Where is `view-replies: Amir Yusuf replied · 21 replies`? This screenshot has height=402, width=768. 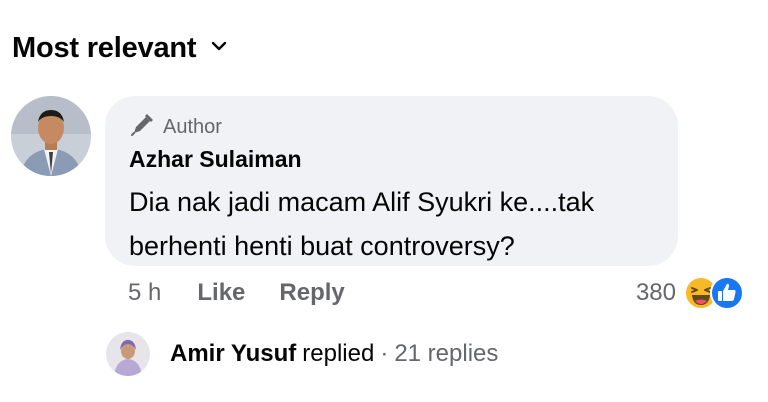 view-replies: Amir Yusuf replied · 21 replies is located at coordinates (302, 354).